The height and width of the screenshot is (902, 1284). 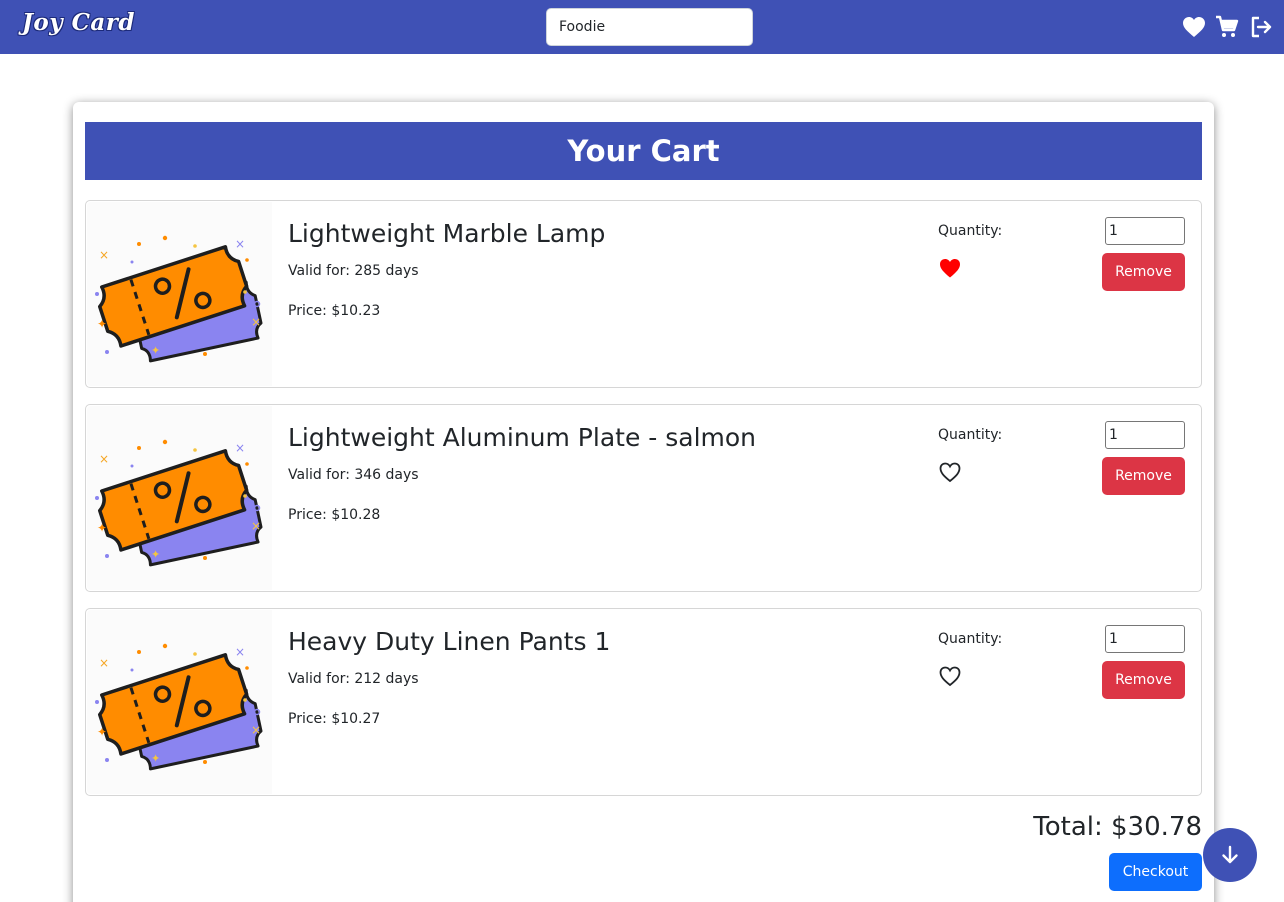 What do you see at coordinates (334, 311) in the screenshot?
I see `item-price: Price: $10.23` at bounding box center [334, 311].